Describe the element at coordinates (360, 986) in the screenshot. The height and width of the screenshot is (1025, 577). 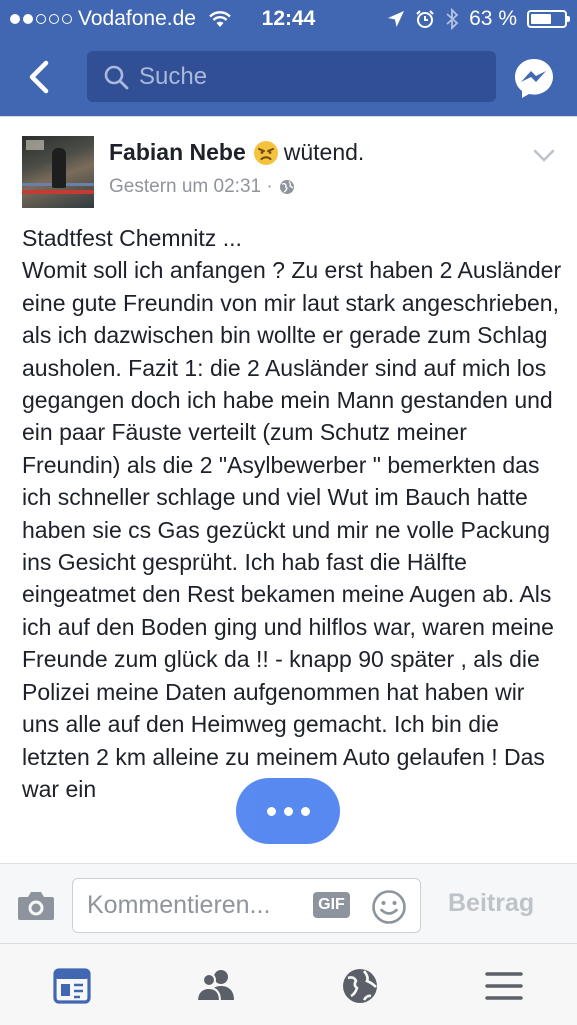
I see `globe-notifications-icon` at that location.